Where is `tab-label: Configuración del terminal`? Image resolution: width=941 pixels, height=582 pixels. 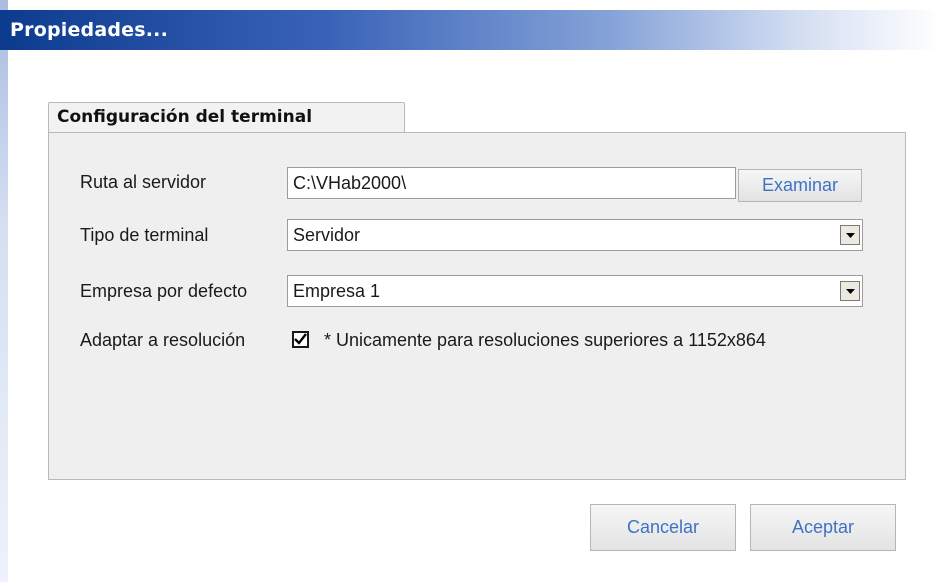 tab-label: Configuración del terminal is located at coordinates (185, 117).